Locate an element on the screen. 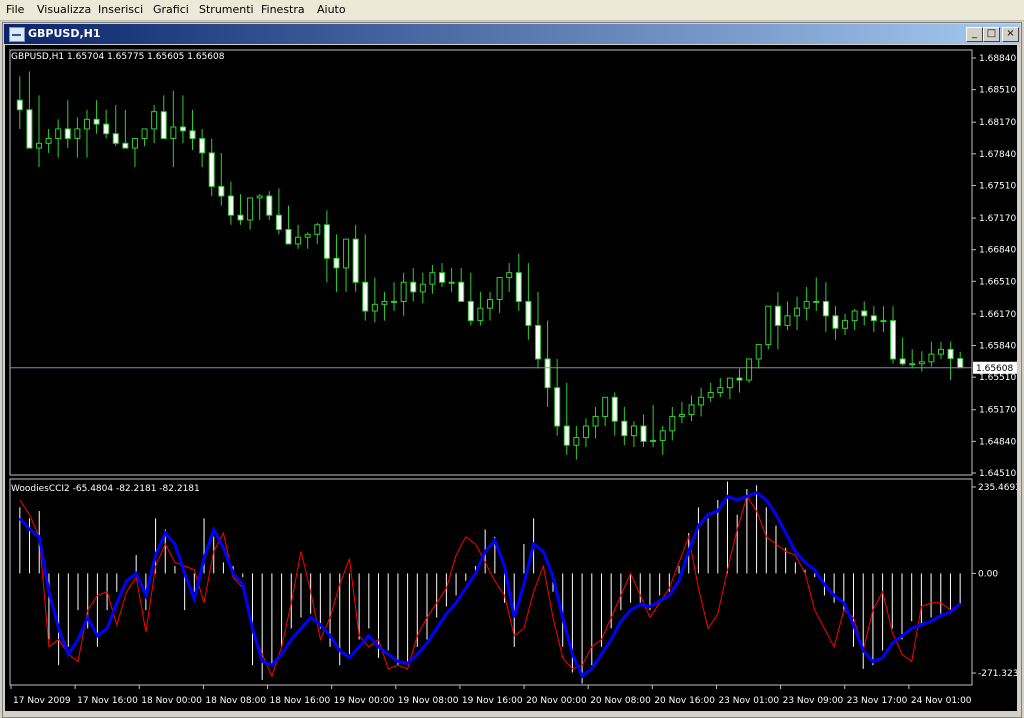 Image resolution: width=1024 pixels, height=718 pixels. indicator-label: WoodiesCCI2 -65.4804 -82.2181 -82.2181 is located at coordinates (105, 489).